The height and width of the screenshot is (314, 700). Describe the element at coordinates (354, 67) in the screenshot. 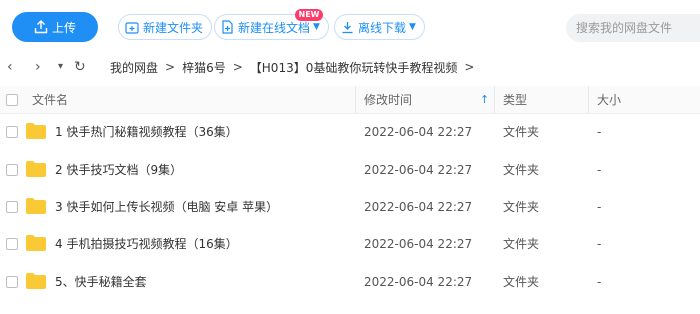

I see `breadcrumb-item: 【H013】0基础教你玩转快手教程视频` at that location.